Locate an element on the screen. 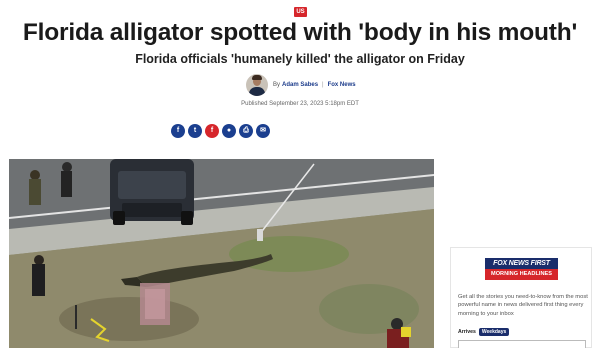 The width and height of the screenshot is (600, 348). byline-prefix: By is located at coordinates (277, 85).